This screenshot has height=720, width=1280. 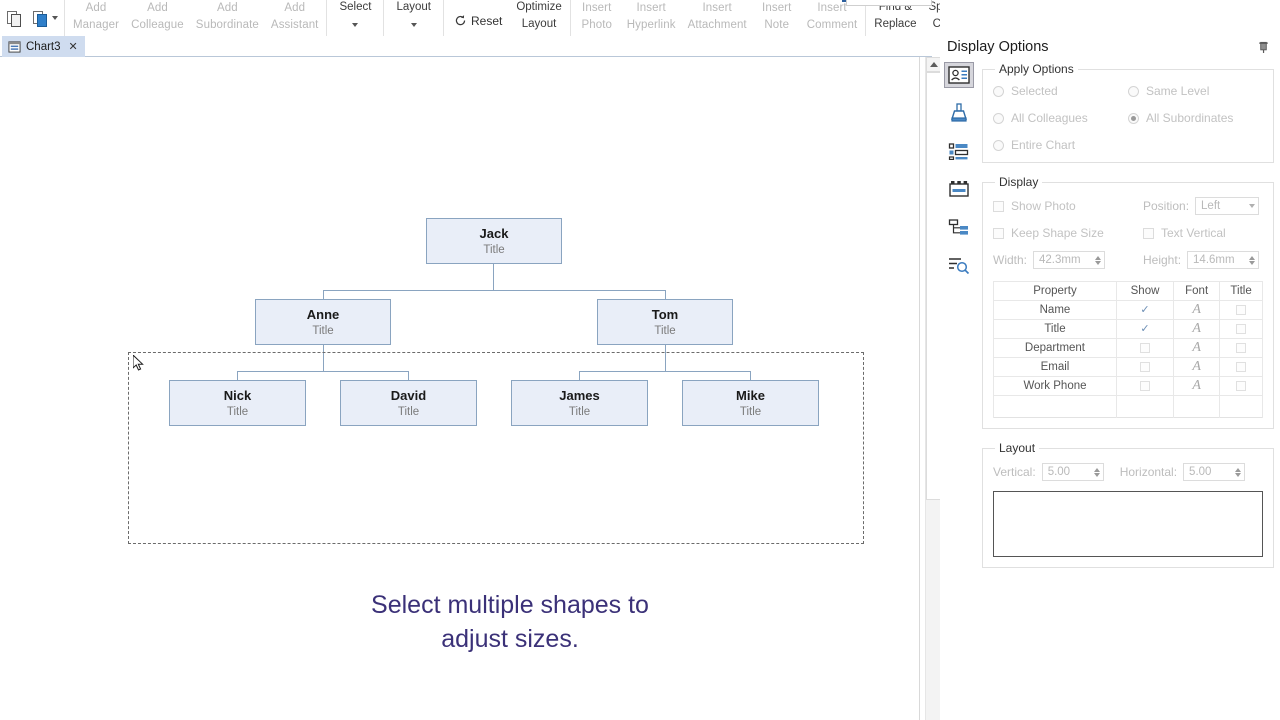 What do you see at coordinates (888, 3) in the screenshot?
I see `clipped-toolbar-field` at bounding box center [888, 3].